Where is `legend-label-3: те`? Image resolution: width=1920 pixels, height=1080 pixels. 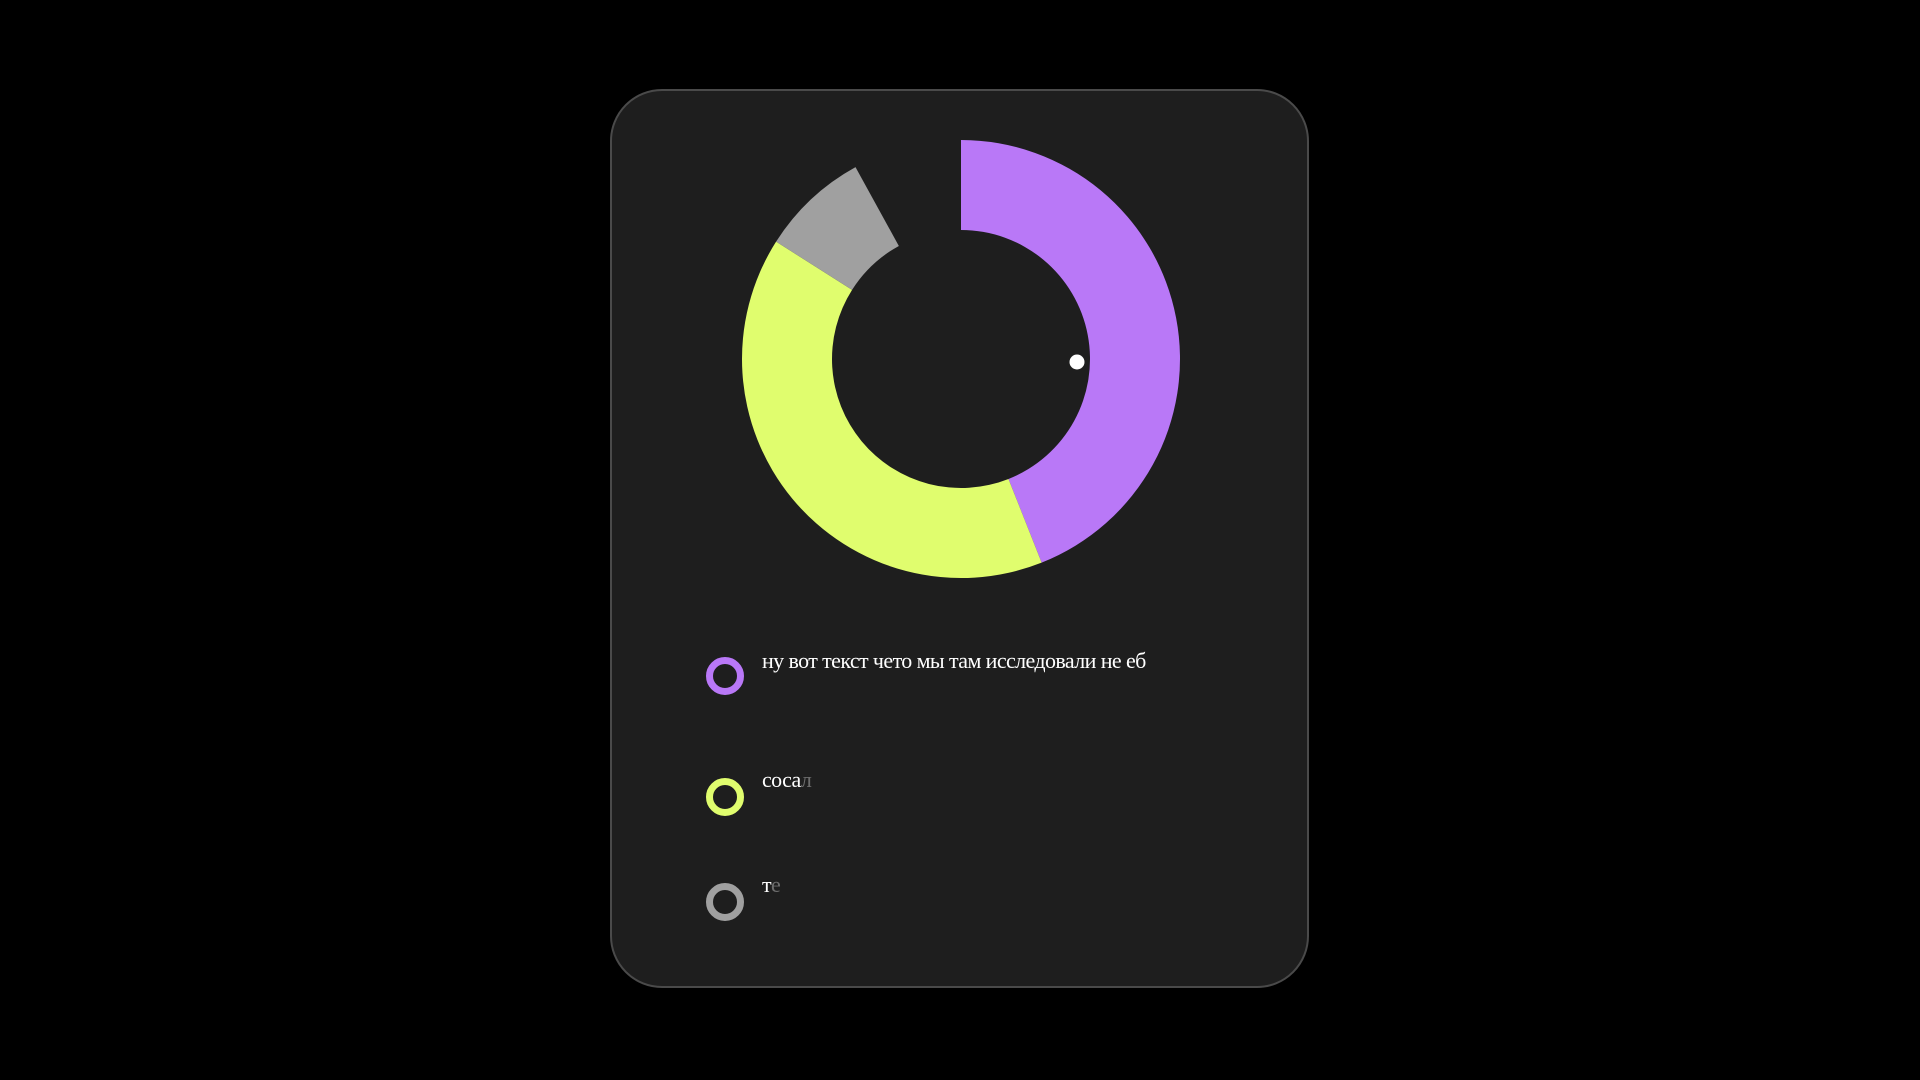 legend-label-3: те is located at coordinates (771, 884).